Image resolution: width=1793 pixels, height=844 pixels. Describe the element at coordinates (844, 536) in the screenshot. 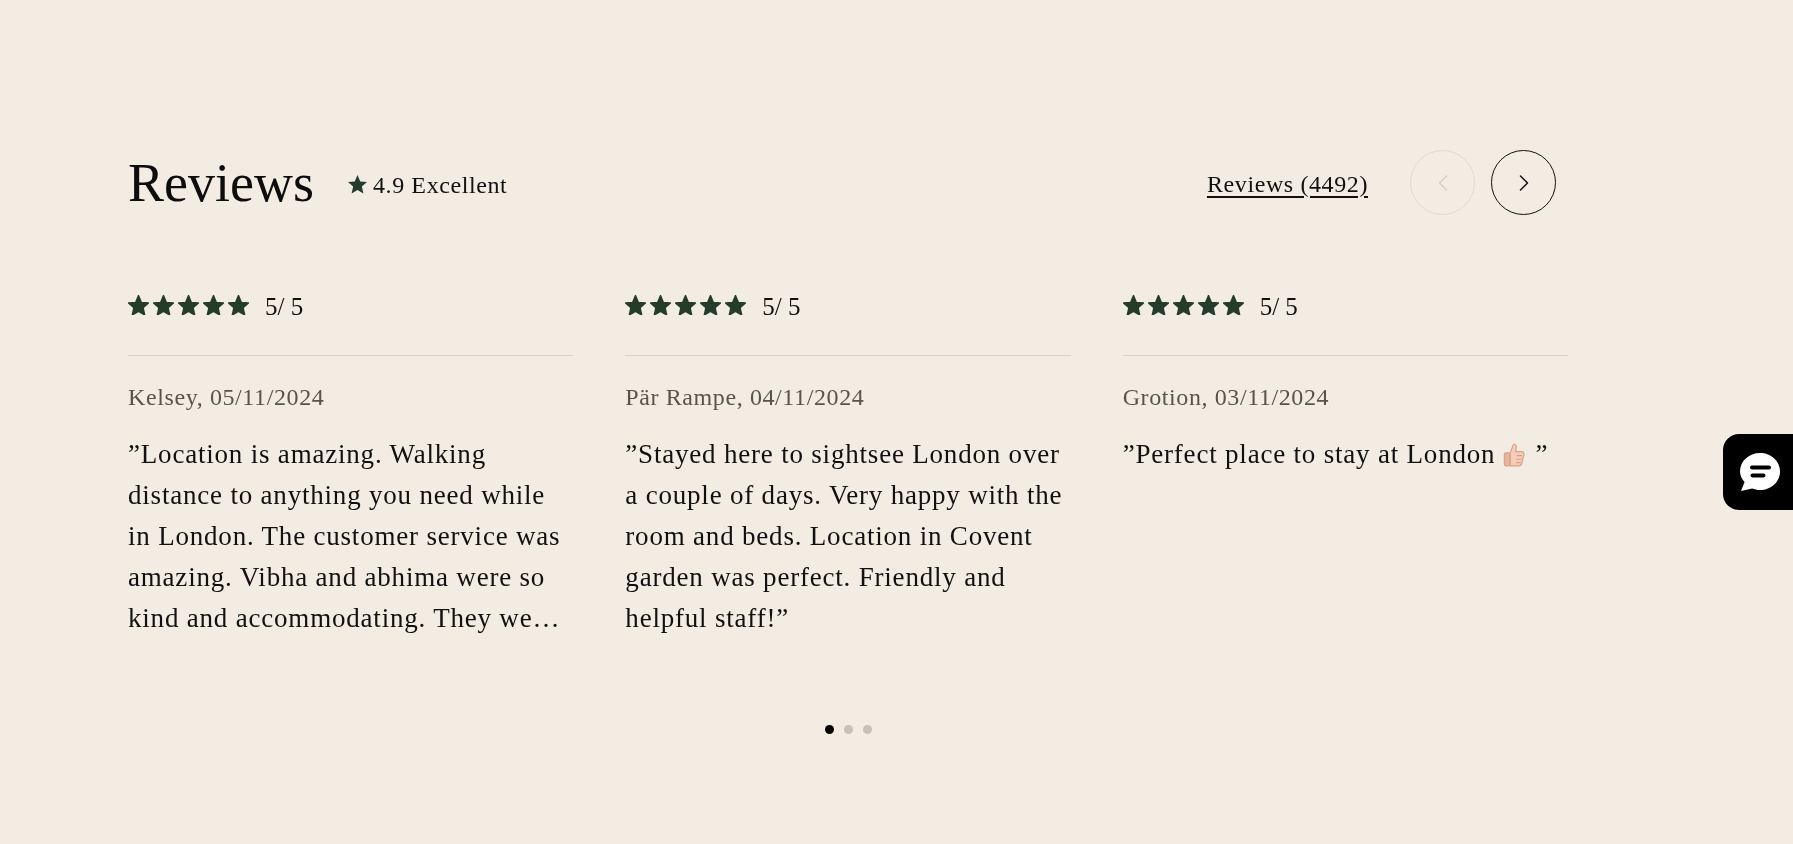

I see `review-text: ”Stayed here to sightsee London over a couple of days. Very happy with the room and beds. Location in Covent garden was perfect. Friendly and helpful staff!”` at that location.